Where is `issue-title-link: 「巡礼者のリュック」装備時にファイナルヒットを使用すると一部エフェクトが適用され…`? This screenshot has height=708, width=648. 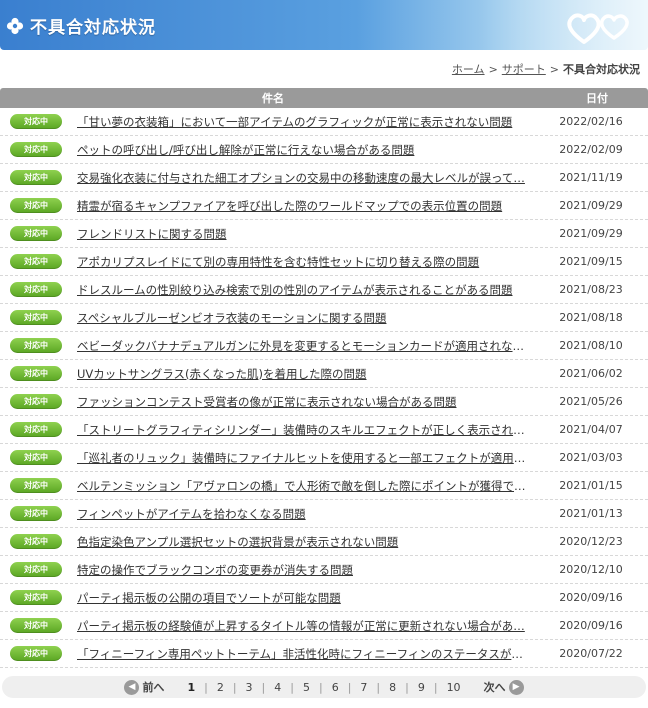 issue-title-link: 「巡礼者のリュック」装備時にファイナルヒットを使用すると一部エフェクトが適用され… is located at coordinates (304, 458).